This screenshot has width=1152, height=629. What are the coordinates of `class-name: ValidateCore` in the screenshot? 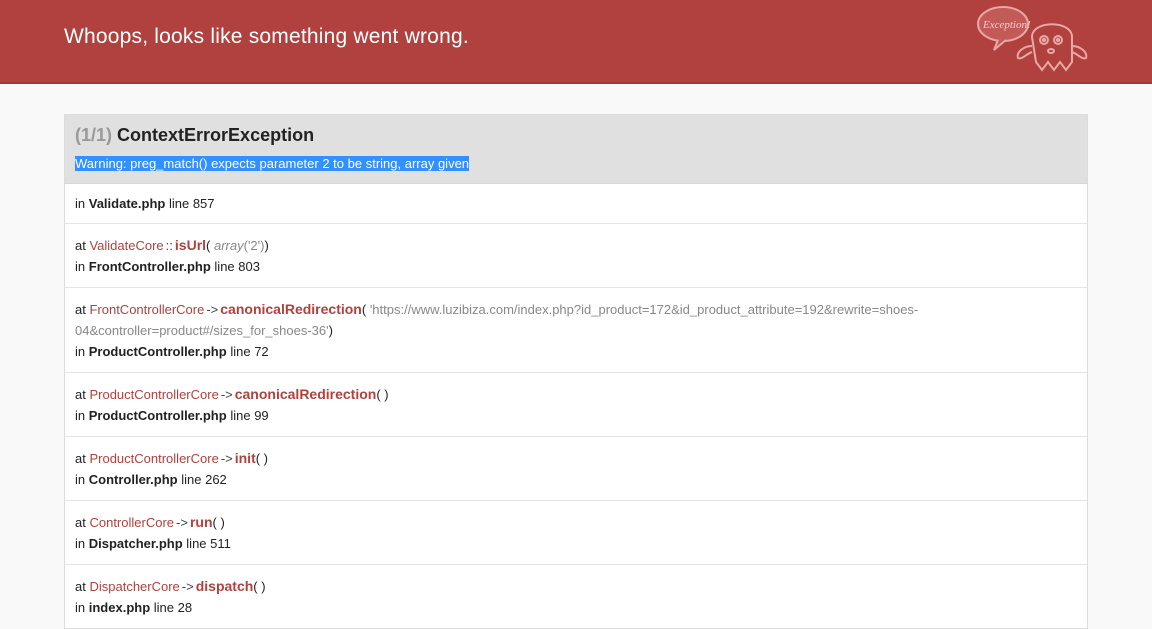 It's located at (126, 245).